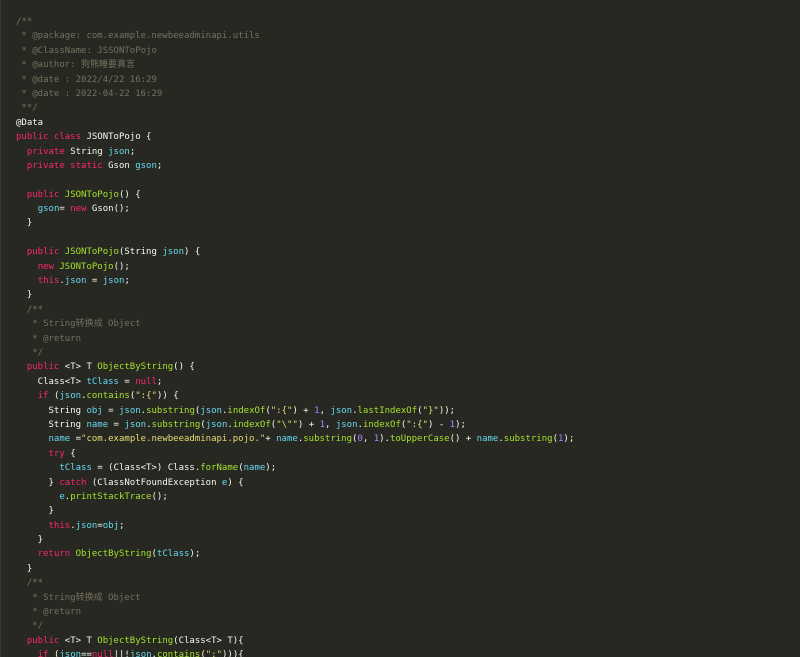 Image resolution: width=800 pixels, height=657 pixels. I want to click on code-token: String, so click(51, 410).